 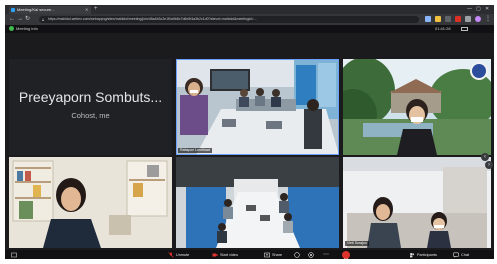 What do you see at coordinates (96, 9) in the screenshot?
I see `new-tab-icon: +` at bounding box center [96, 9].